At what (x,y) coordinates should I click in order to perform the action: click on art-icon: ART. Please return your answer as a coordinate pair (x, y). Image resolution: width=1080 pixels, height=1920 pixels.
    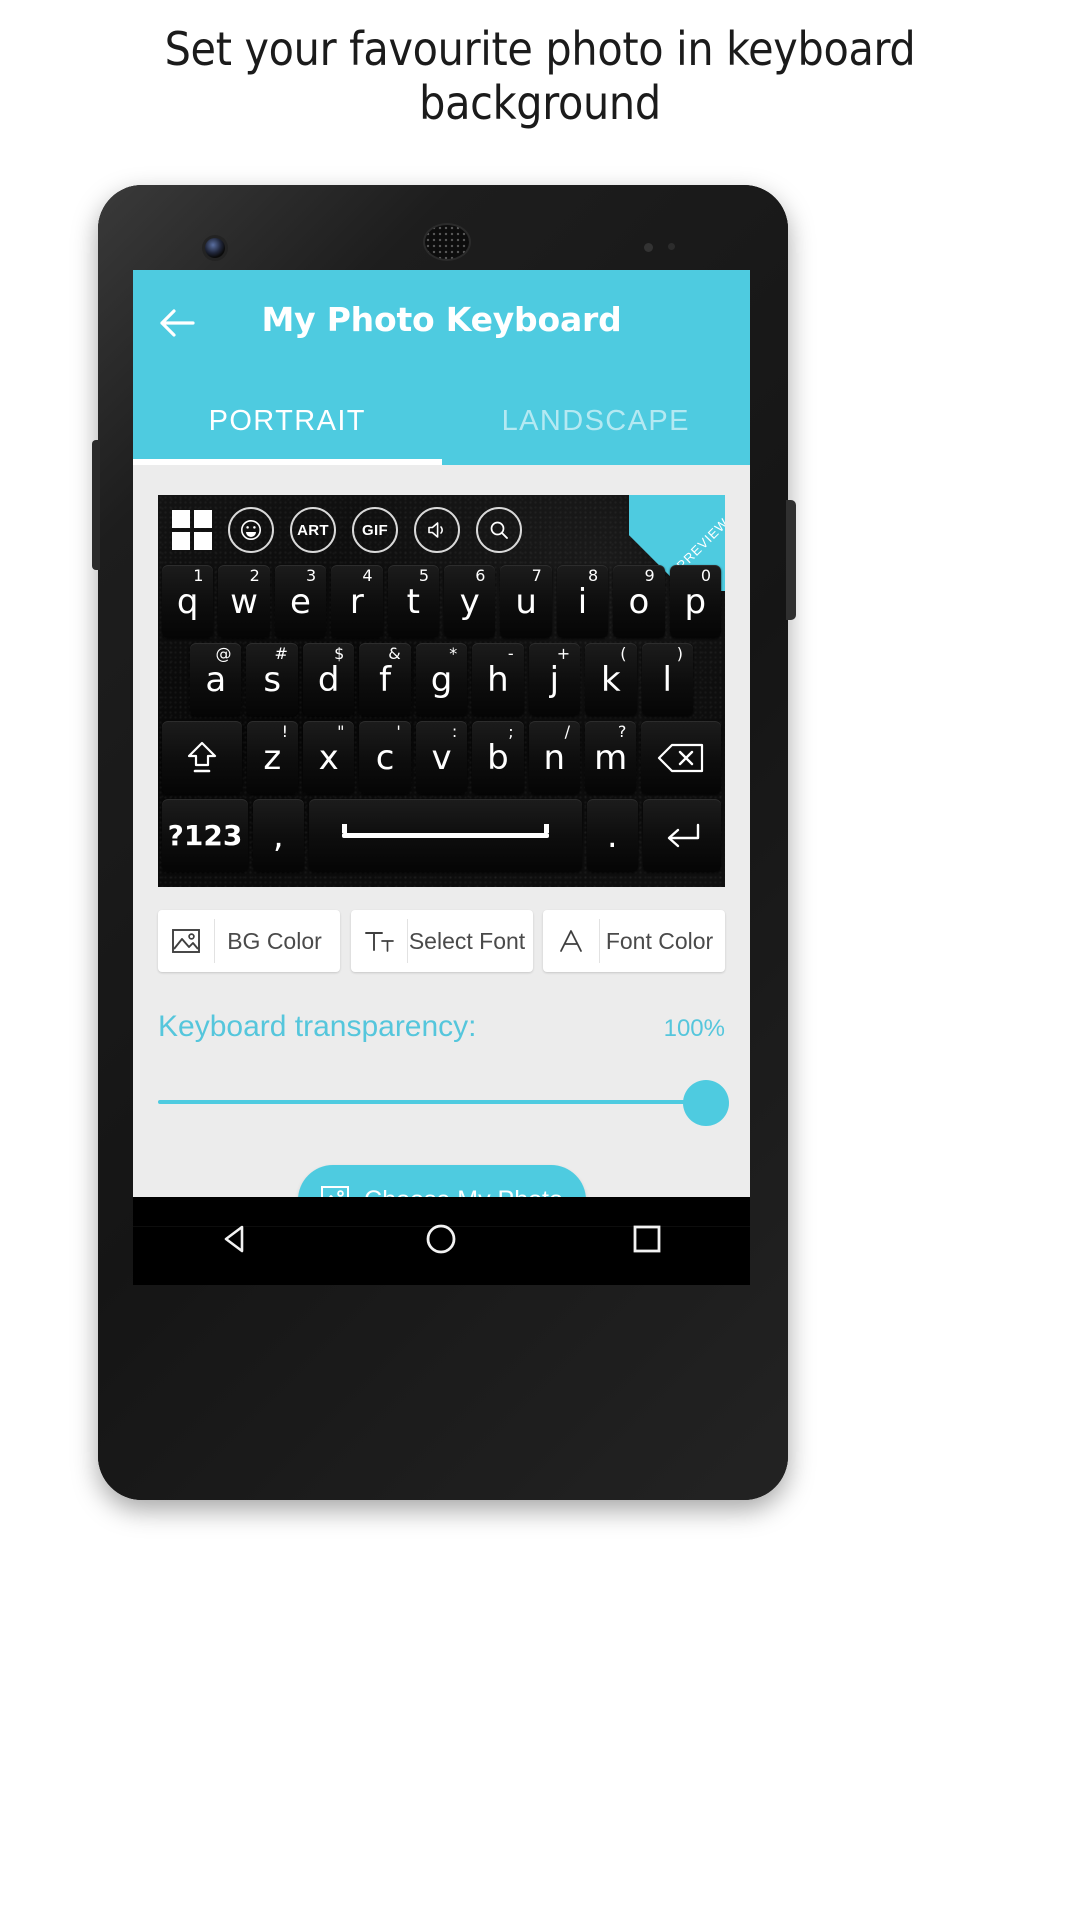
    Looking at the image, I should click on (313, 530).